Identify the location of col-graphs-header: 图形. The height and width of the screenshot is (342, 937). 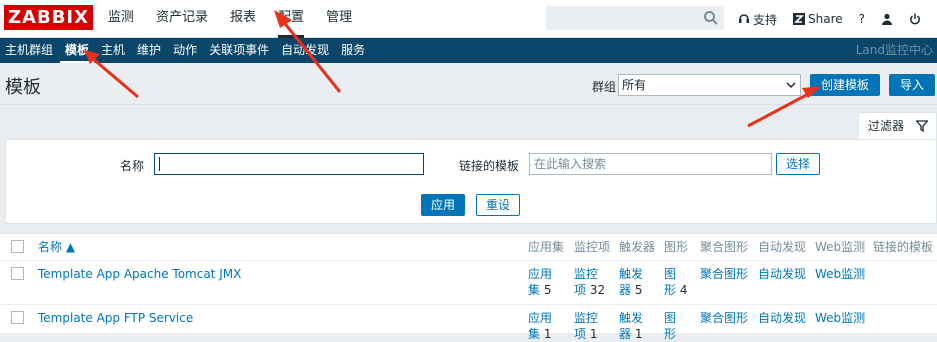
(676, 247).